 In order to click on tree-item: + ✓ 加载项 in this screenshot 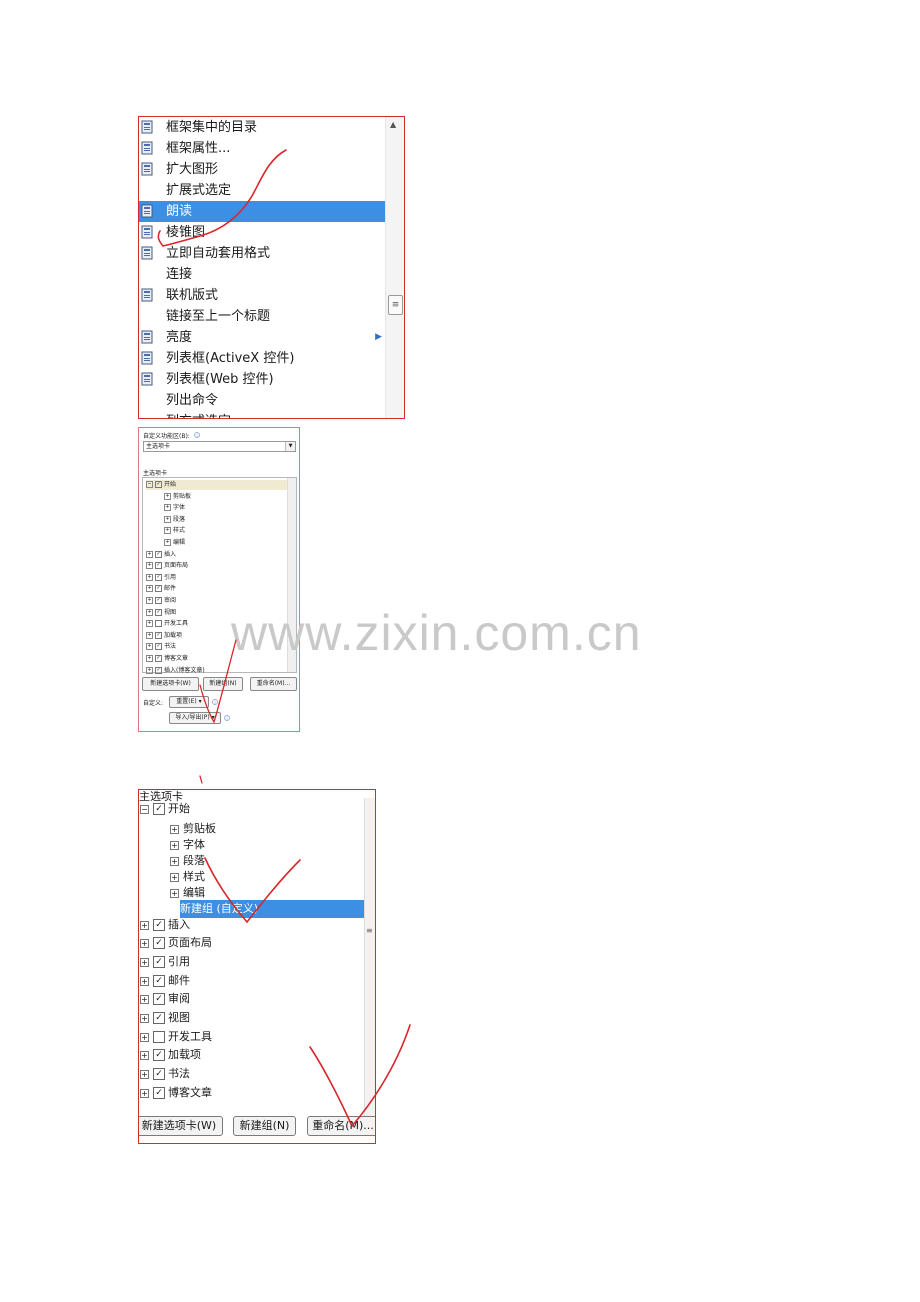, I will do `click(164, 636)`.